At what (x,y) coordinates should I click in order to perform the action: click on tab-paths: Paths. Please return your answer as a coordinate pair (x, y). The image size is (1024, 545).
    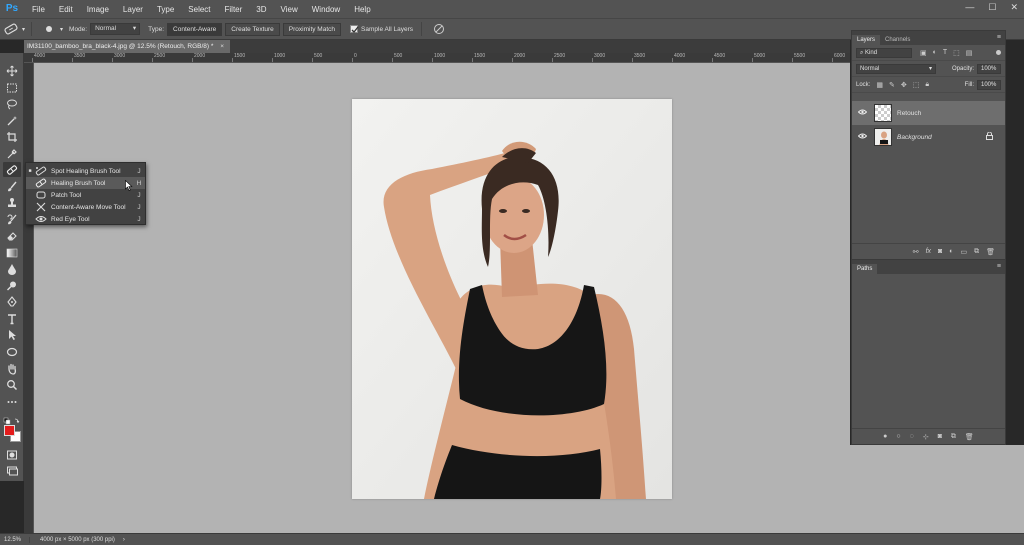
    Looking at the image, I should click on (865, 269).